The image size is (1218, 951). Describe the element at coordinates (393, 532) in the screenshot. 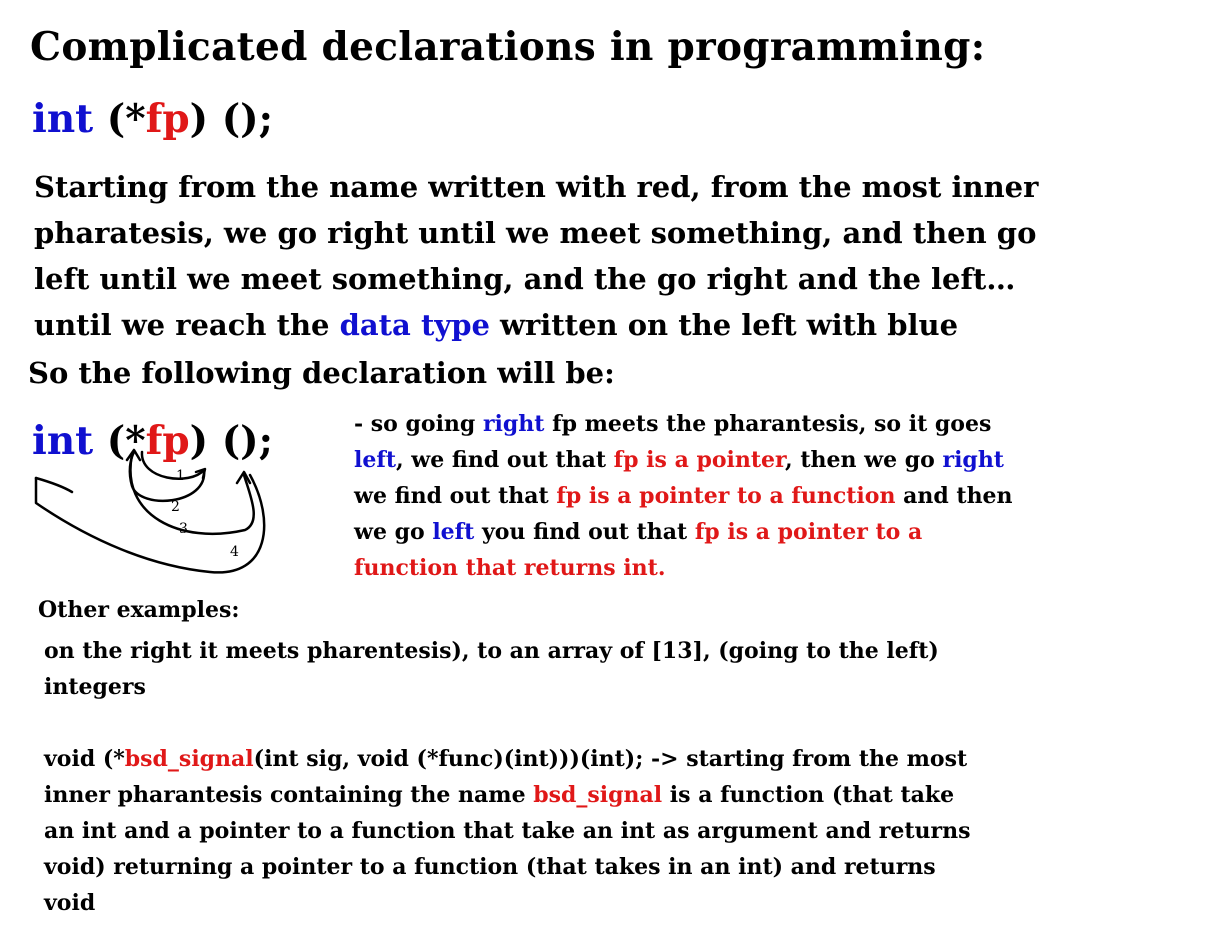

I see `text-segment: we go` at that location.